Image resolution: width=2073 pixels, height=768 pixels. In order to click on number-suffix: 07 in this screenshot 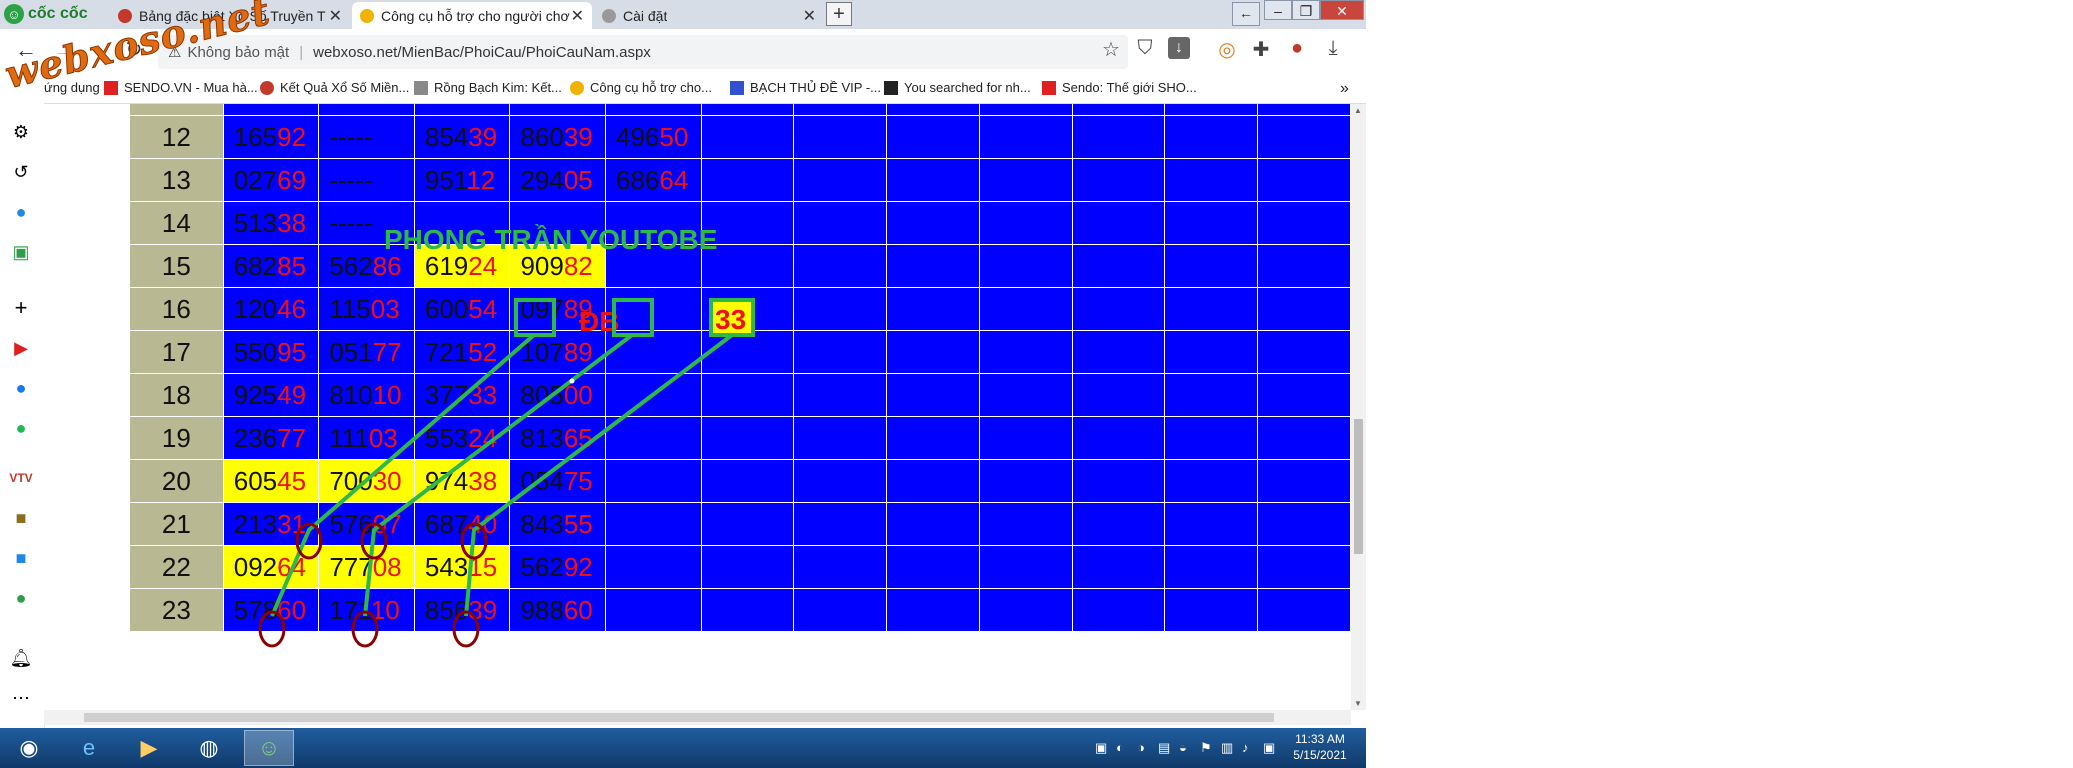, I will do `click(387, 523)`.